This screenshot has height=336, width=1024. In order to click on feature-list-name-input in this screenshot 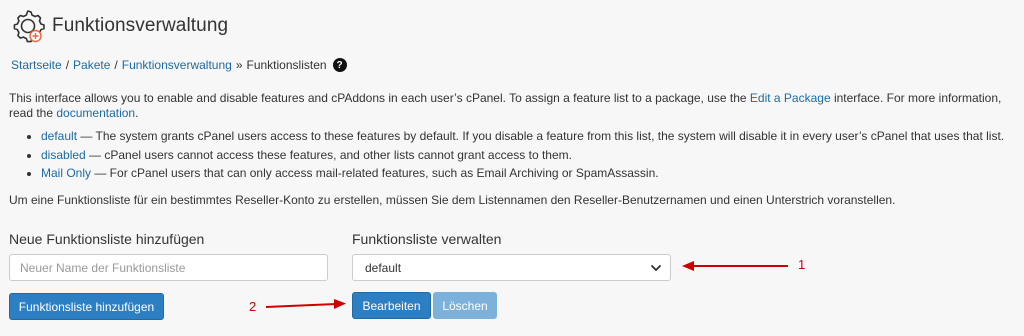, I will do `click(168, 267)`.